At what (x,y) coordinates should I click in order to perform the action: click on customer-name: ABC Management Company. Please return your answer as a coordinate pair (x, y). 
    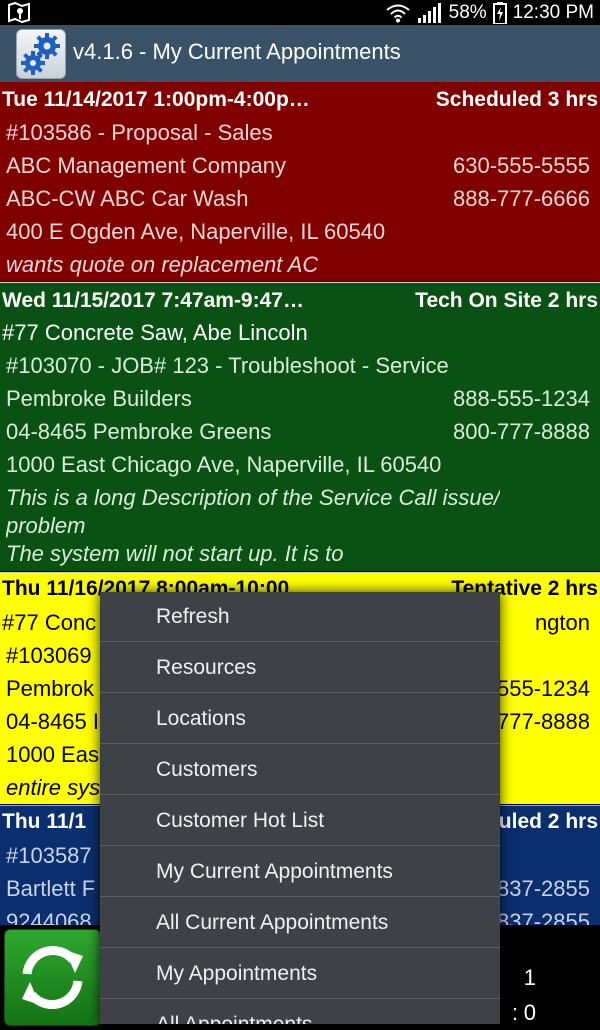
    Looking at the image, I should click on (146, 165).